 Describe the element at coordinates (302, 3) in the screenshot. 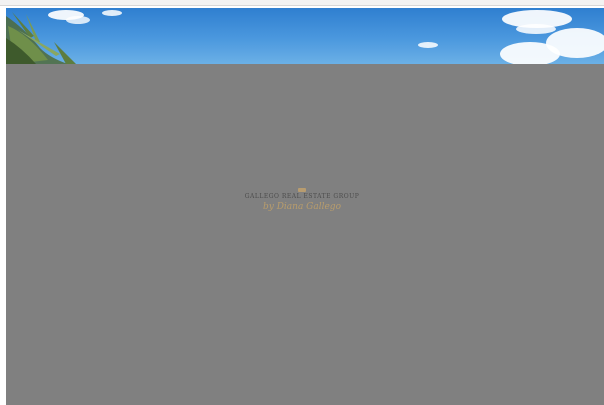

I see `browser-top-bar` at that location.